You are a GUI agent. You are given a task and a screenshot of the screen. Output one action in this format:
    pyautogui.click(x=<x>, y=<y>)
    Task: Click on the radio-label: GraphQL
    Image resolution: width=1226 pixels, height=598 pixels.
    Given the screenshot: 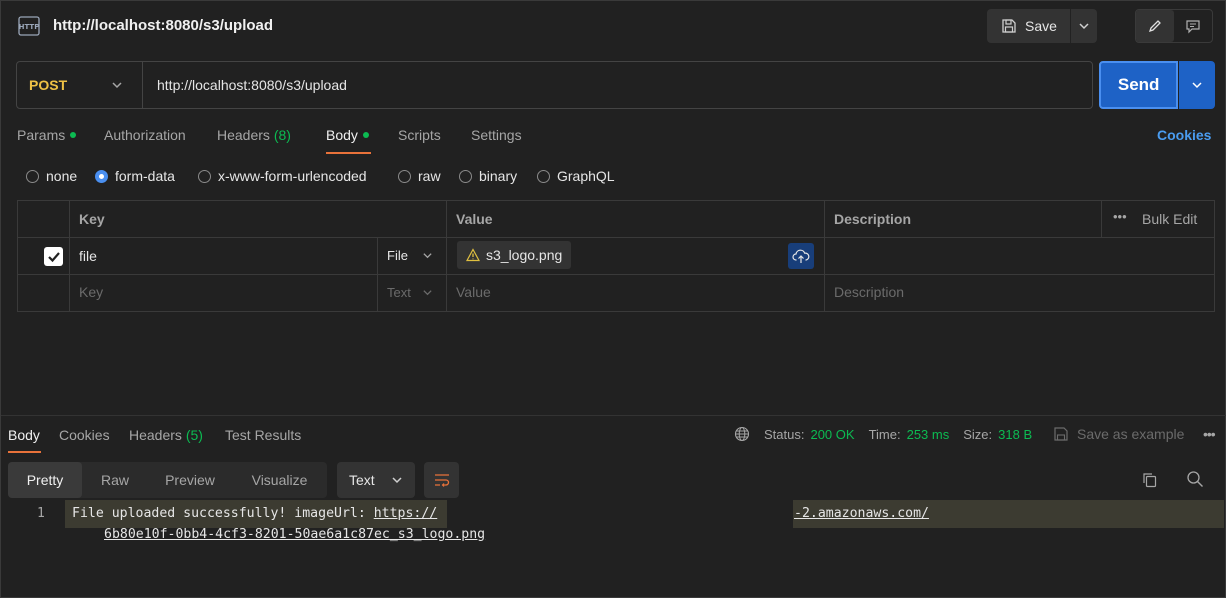 What is the action you would take?
    pyautogui.click(x=586, y=176)
    